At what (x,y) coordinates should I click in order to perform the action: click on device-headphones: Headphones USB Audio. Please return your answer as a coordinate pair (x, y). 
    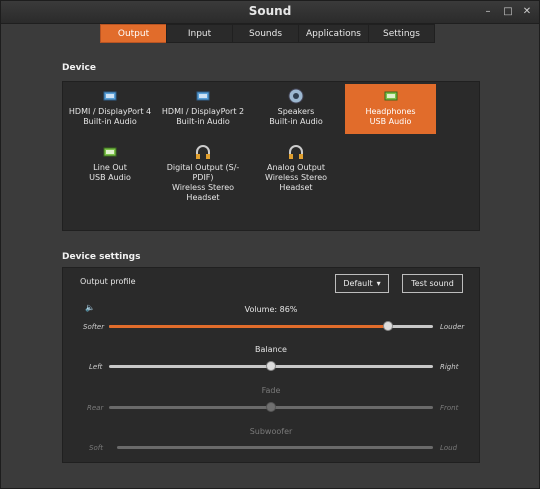
    Looking at the image, I should click on (390, 109).